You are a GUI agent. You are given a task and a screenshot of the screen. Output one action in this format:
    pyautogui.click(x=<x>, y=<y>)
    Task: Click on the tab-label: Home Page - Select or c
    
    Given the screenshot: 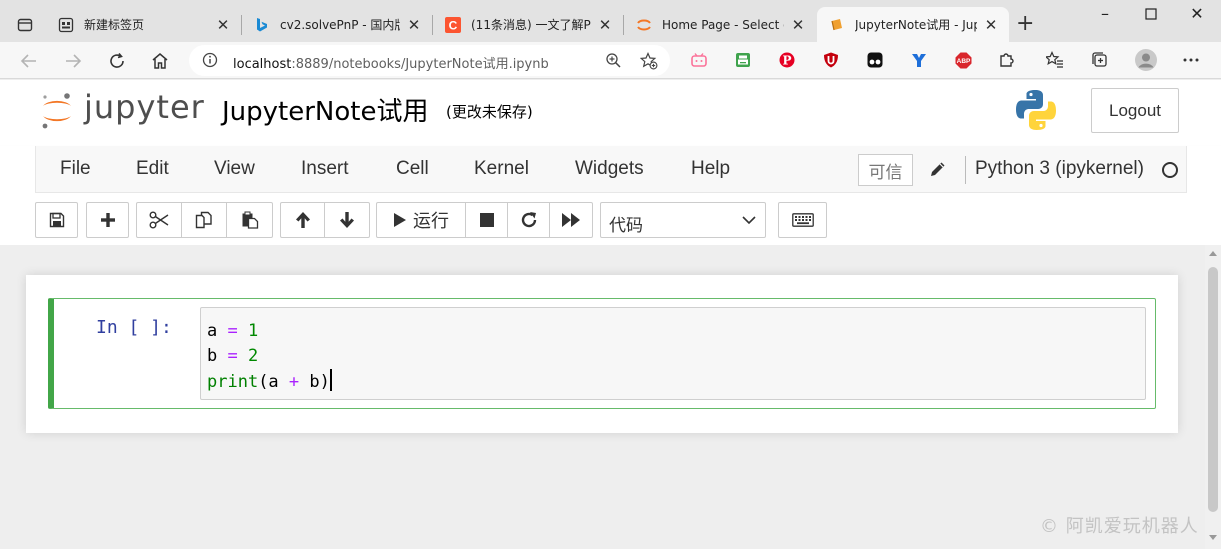 What is the action you would take?
    pyautogui.click(x=723, y=24)
    